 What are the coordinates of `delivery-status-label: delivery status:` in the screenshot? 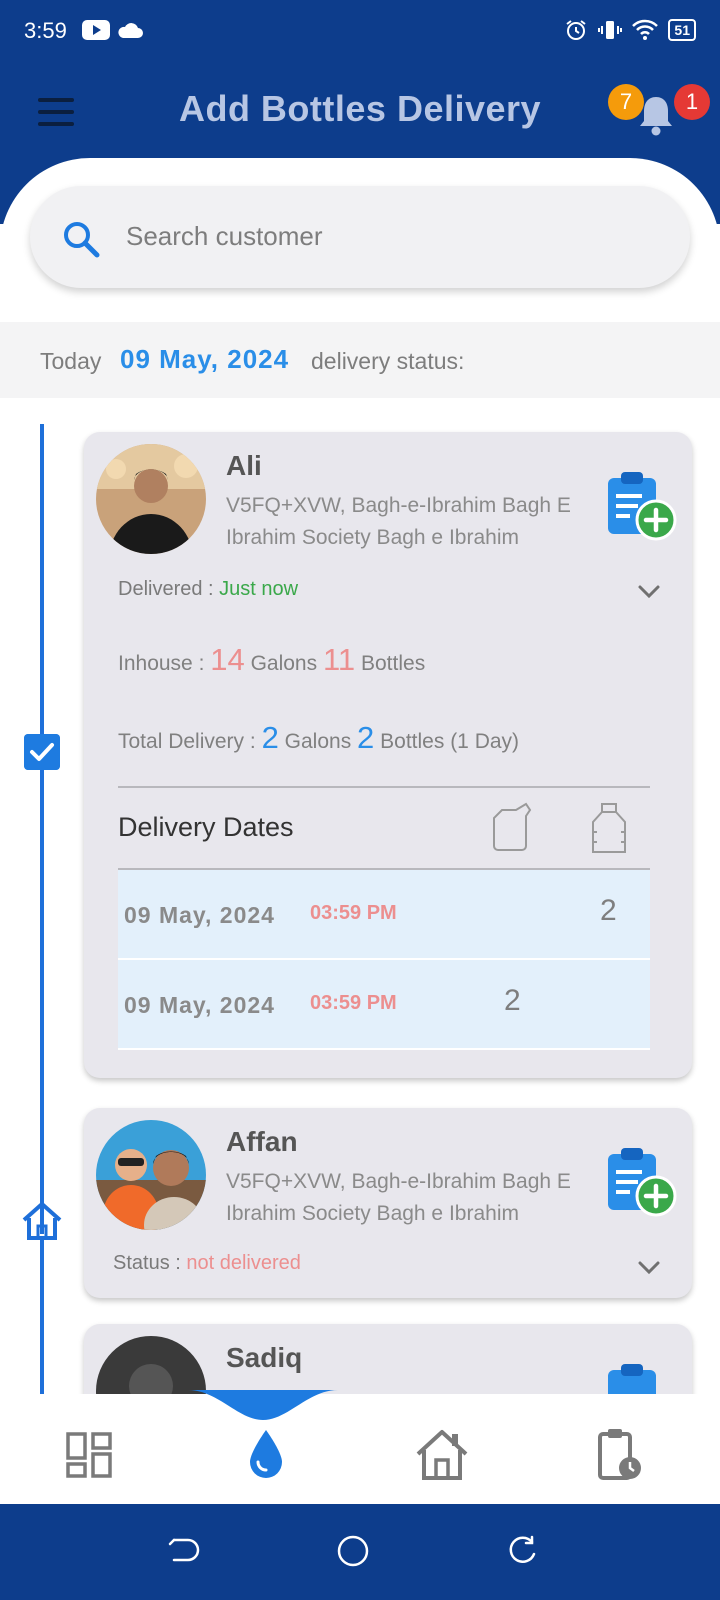 It's located at (388, 361).